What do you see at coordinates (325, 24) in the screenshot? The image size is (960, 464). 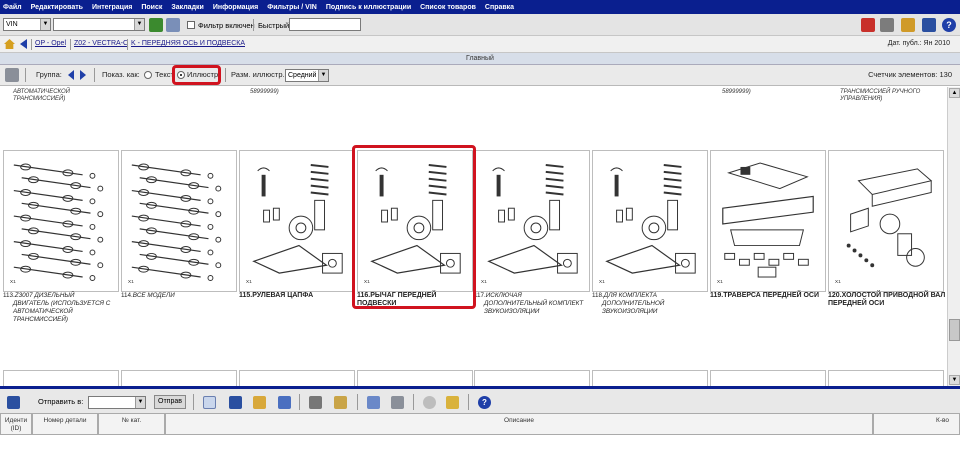 I see `quick-search-input` at bounding box center [325, 24].